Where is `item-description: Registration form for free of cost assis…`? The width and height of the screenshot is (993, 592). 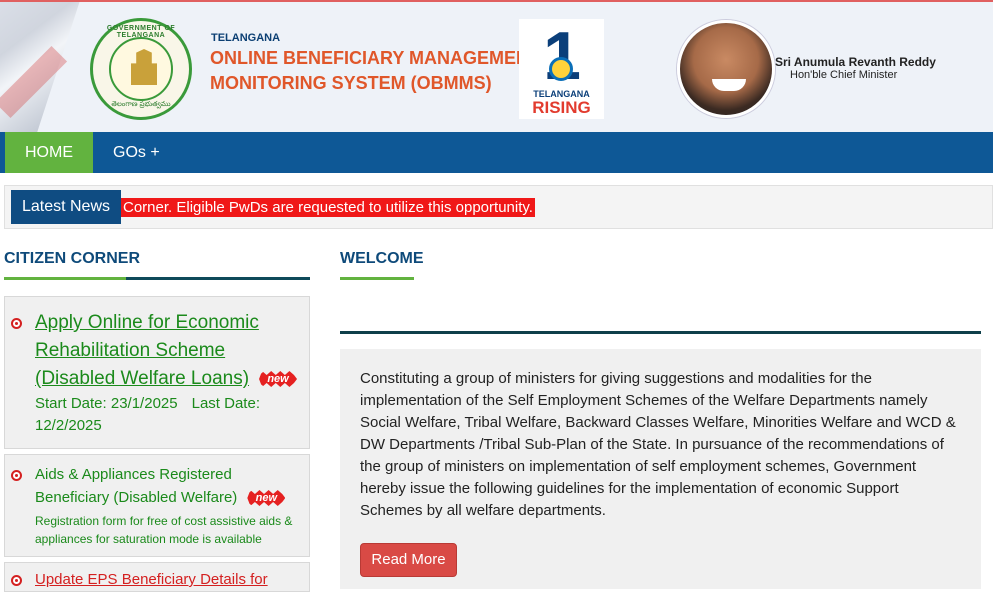 item-description: Registration form for free of cost assis… is located at coordinates (164, 530).